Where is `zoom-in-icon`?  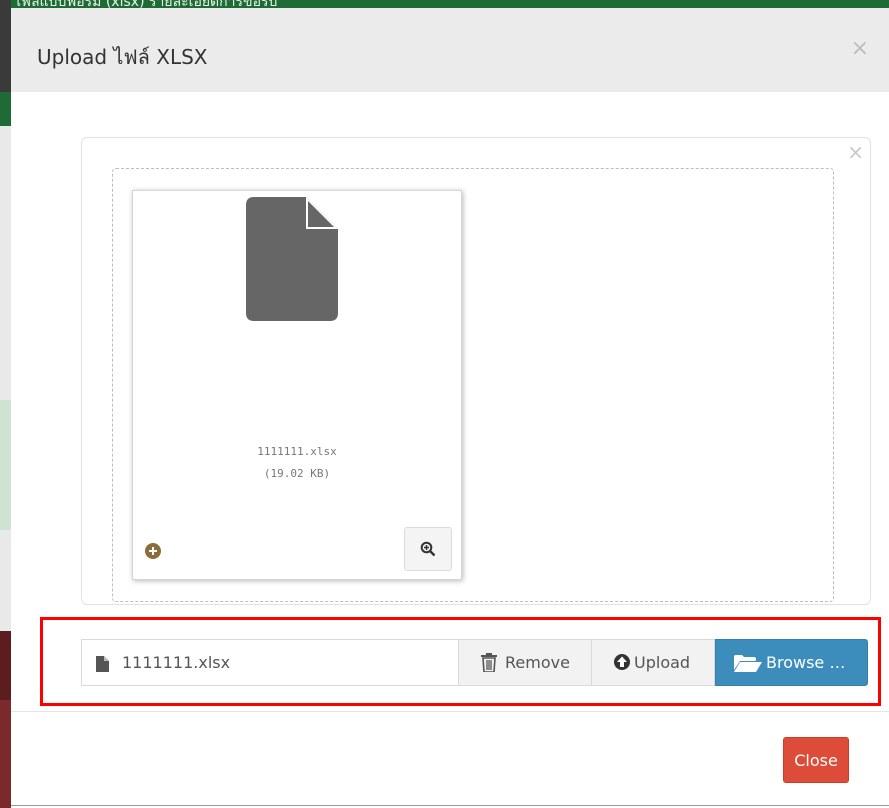
zoom-in-icon is located at coordinates (428, 549).